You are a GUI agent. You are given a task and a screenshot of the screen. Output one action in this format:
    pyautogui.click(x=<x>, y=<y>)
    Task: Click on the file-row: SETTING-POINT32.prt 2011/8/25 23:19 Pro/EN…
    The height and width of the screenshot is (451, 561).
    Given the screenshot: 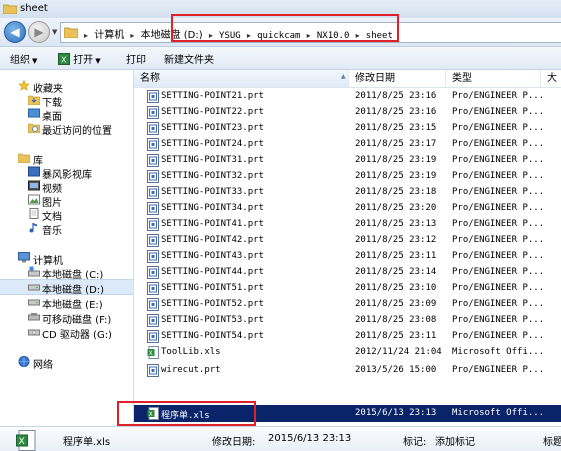 What is the action you would take?
    pyautogui.click(x=347, y=176)
    